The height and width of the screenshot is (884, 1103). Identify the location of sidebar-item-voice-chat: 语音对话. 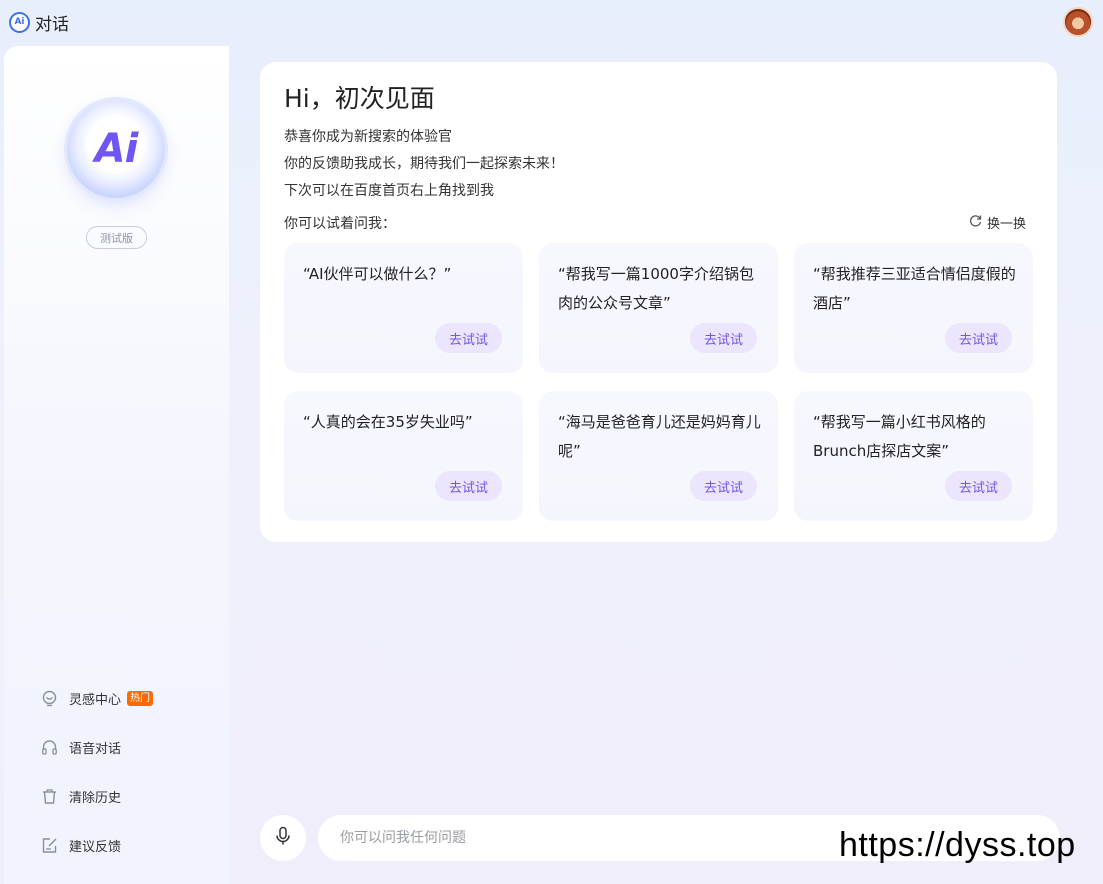
(96, 747).